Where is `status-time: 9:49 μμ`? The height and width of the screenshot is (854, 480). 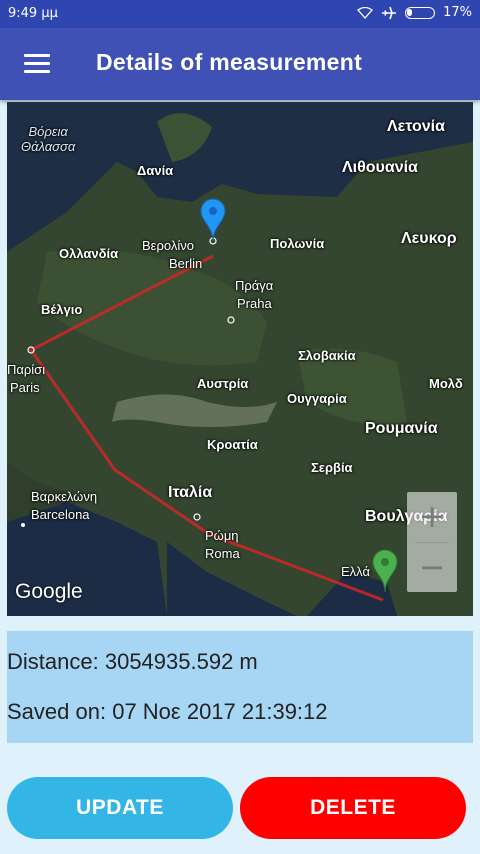
status-time: 9:49 μμ is located at coordinates (33, 13).